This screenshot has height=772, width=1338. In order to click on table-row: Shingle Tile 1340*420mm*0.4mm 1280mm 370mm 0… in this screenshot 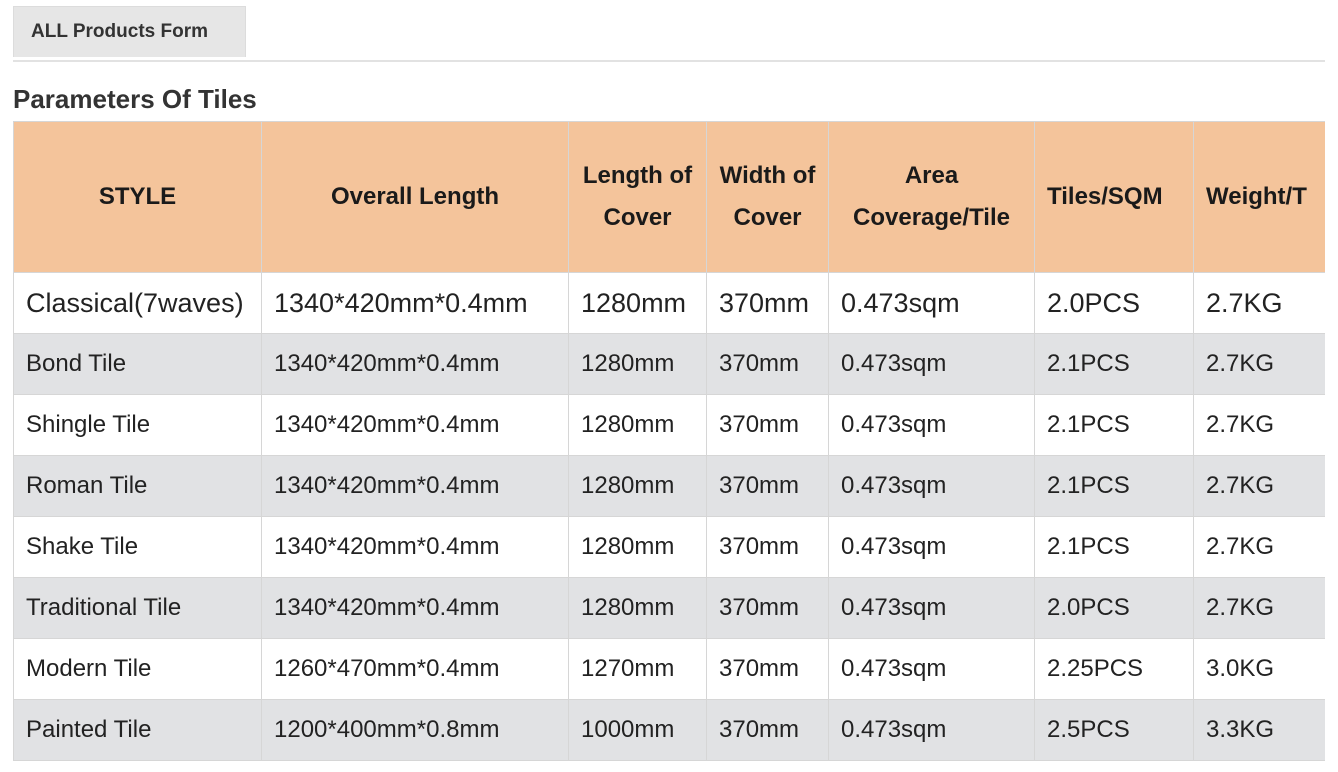, I will do `click(669, 425)`.